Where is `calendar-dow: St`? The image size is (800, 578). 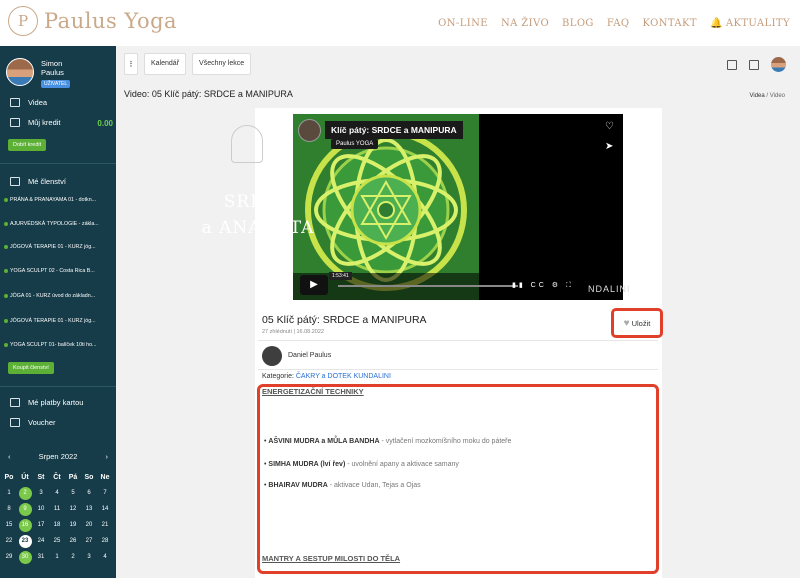 calendar-dow: St is located at coordinates (41, 477).